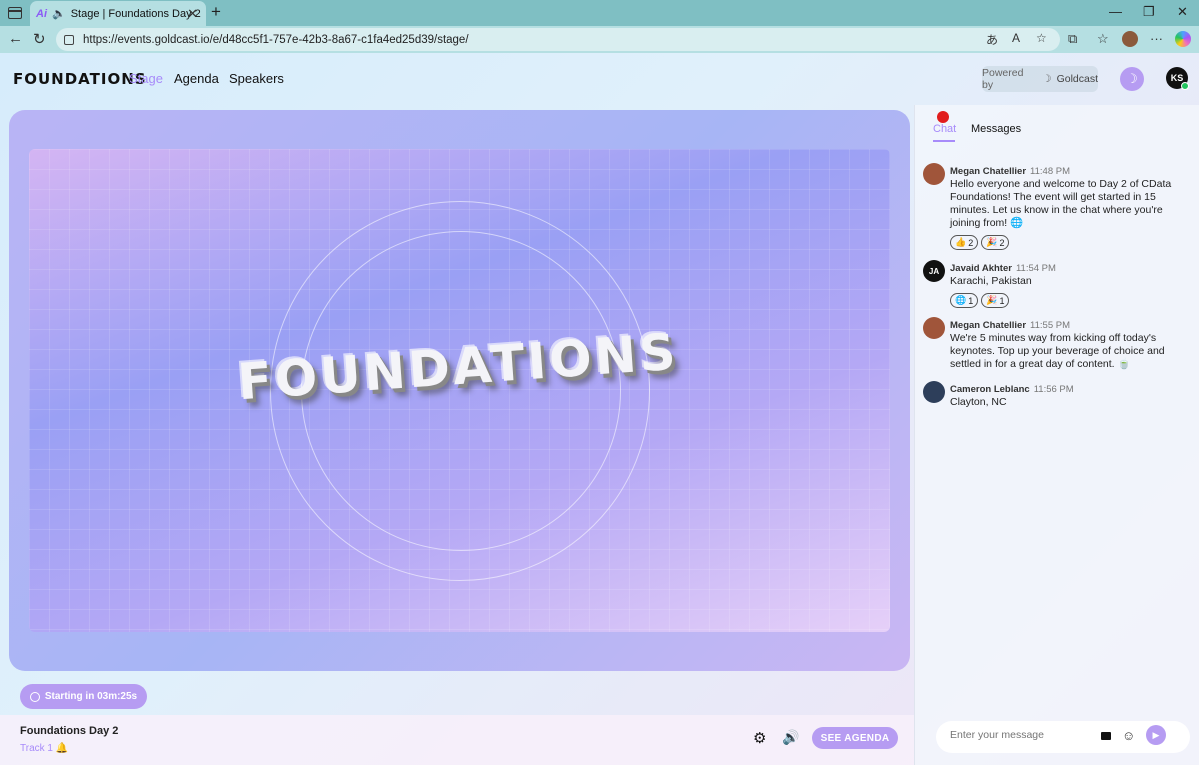  What do you see at coordinates (1047, 79) in the screenshot?
I see `goldcast-logo-icon: ☽` at bounding box center [1047, 79].